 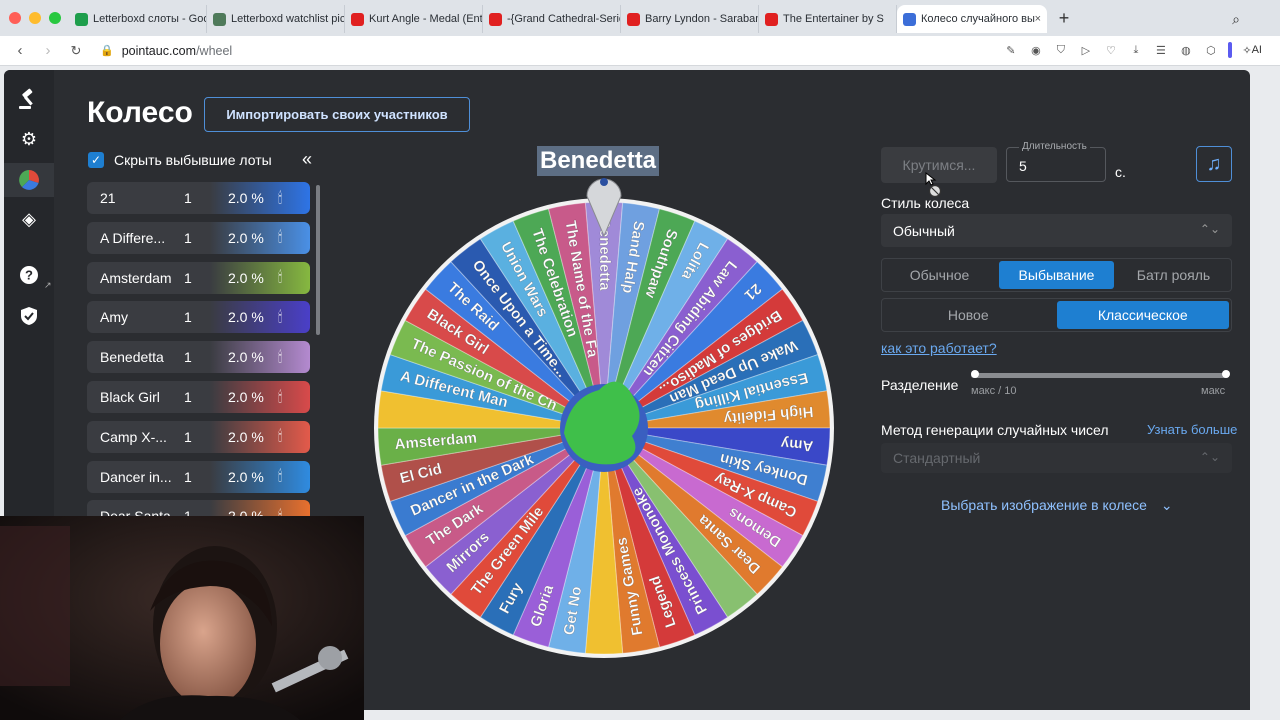 I want to click on edit-icon: ✎, so click(x=1010, y=50).